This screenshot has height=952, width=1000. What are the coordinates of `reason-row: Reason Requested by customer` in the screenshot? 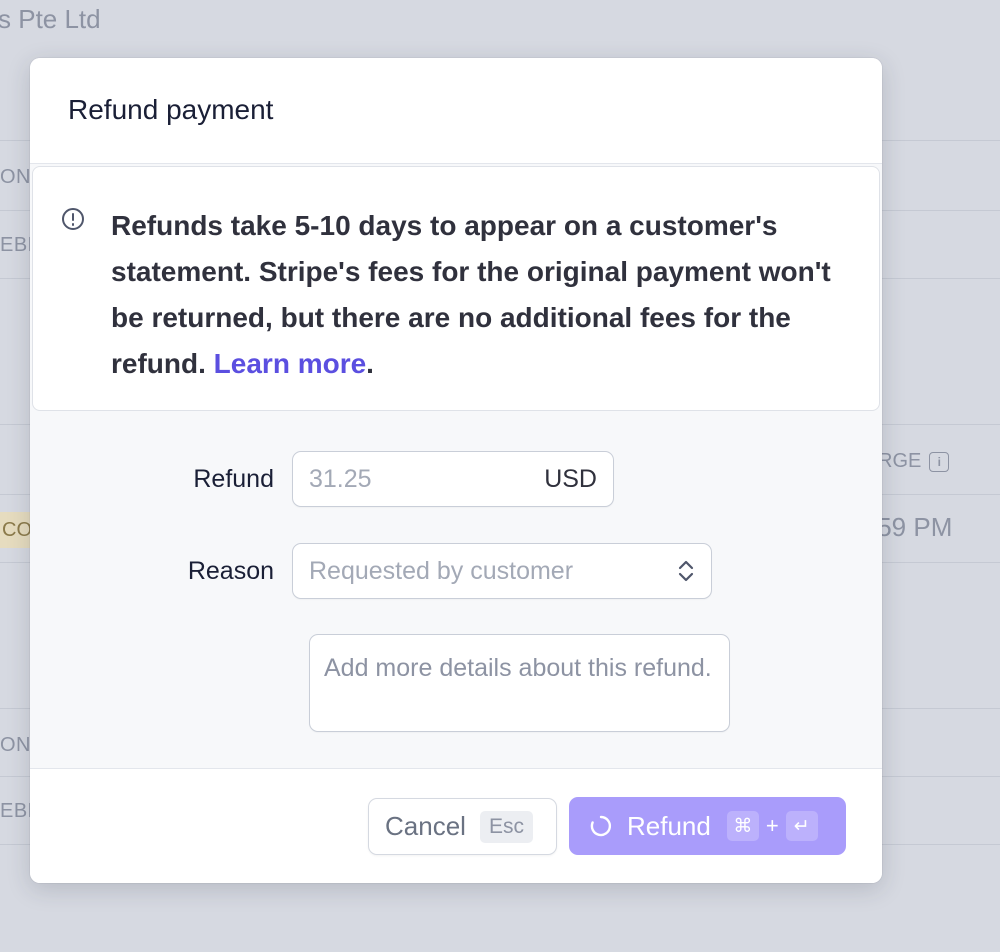 It's located at (371, 571).